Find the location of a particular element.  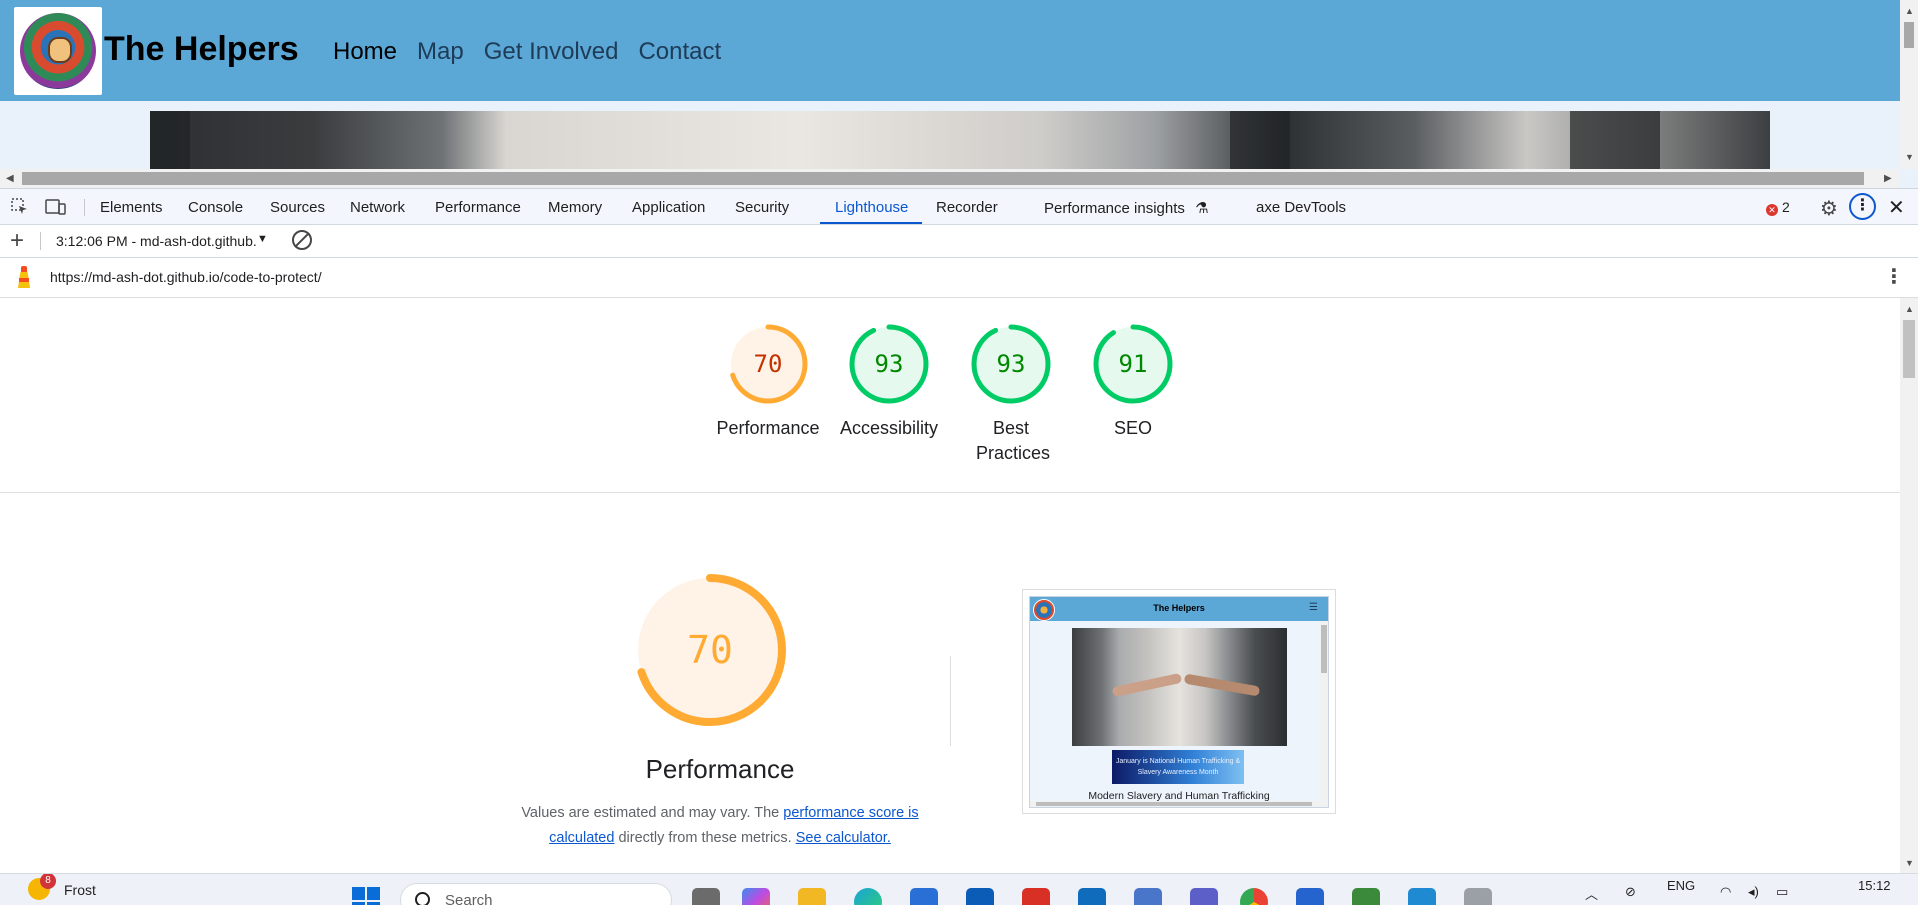

tab-axe-devtools: axe DevTools is located at coordinates (1301, 207).